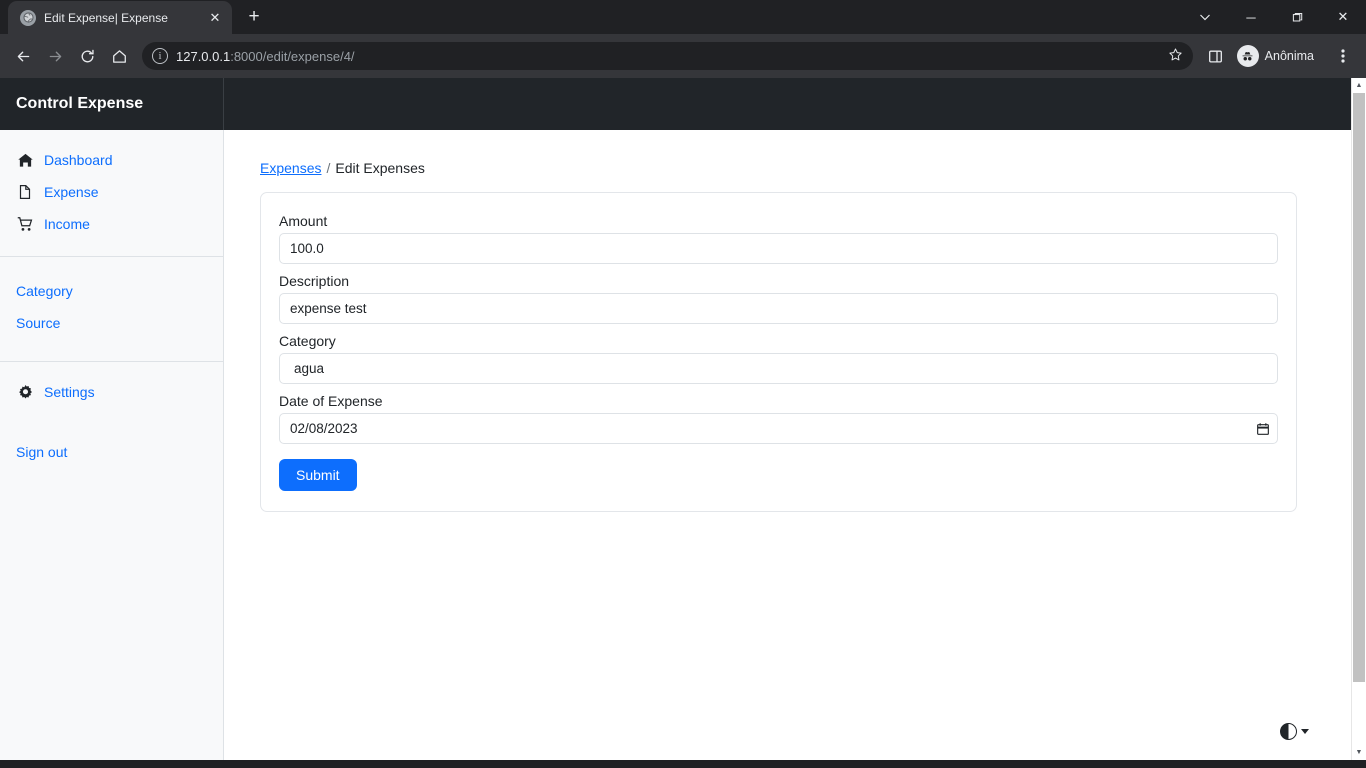 The height and width of the screenshot is (768, 1366). Describe the element at coordinates (683, 764) in the screenshot. I see `window-bottom-edge` at that location.